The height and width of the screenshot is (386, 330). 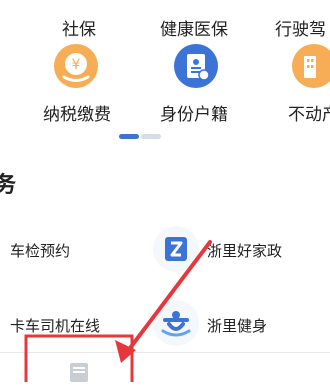 What do you see at coordinates (167, 299) in the screenshot?
I see `arrow-shaft` at bounding box center [167, 299].